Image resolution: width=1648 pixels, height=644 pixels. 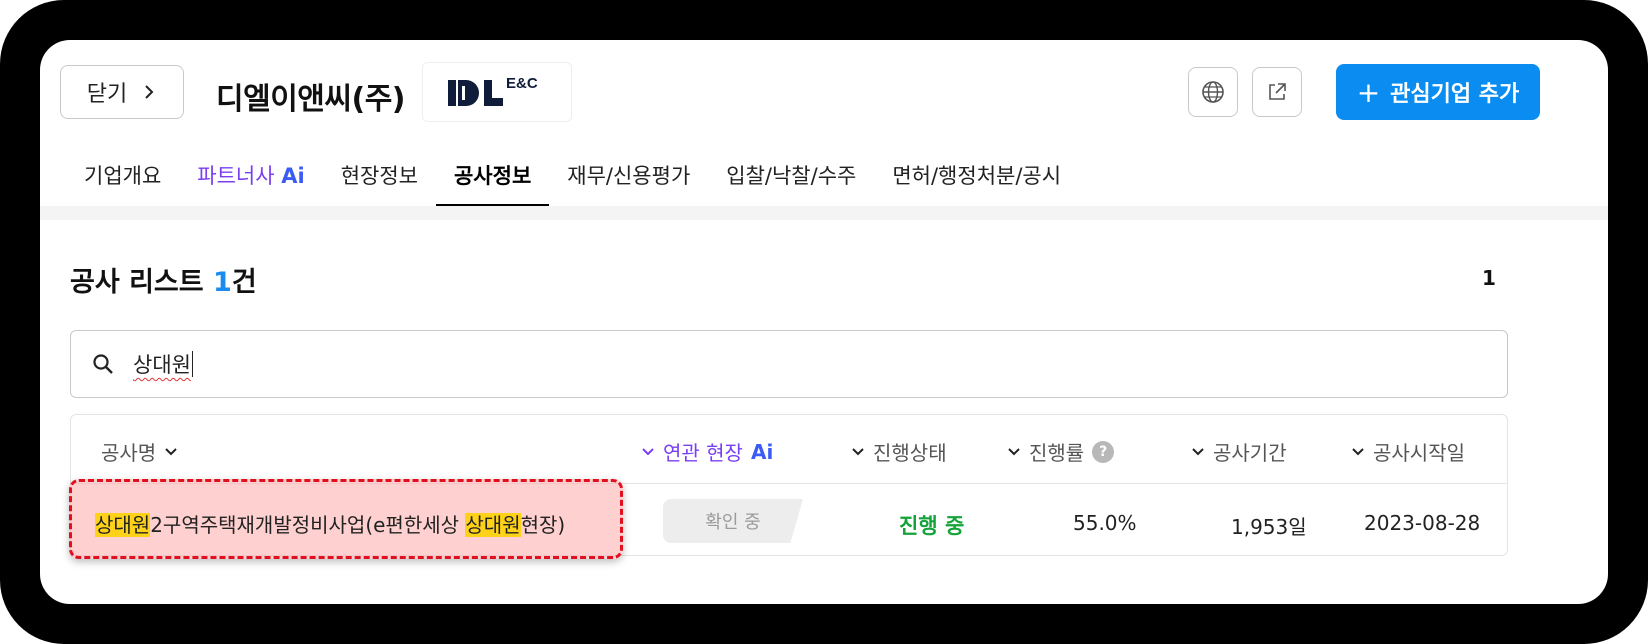 What do you see at coordinates (492, 183) in the screenshot?
I see `tab-construction-info: 공사정보` at bounding box center [492, 183].